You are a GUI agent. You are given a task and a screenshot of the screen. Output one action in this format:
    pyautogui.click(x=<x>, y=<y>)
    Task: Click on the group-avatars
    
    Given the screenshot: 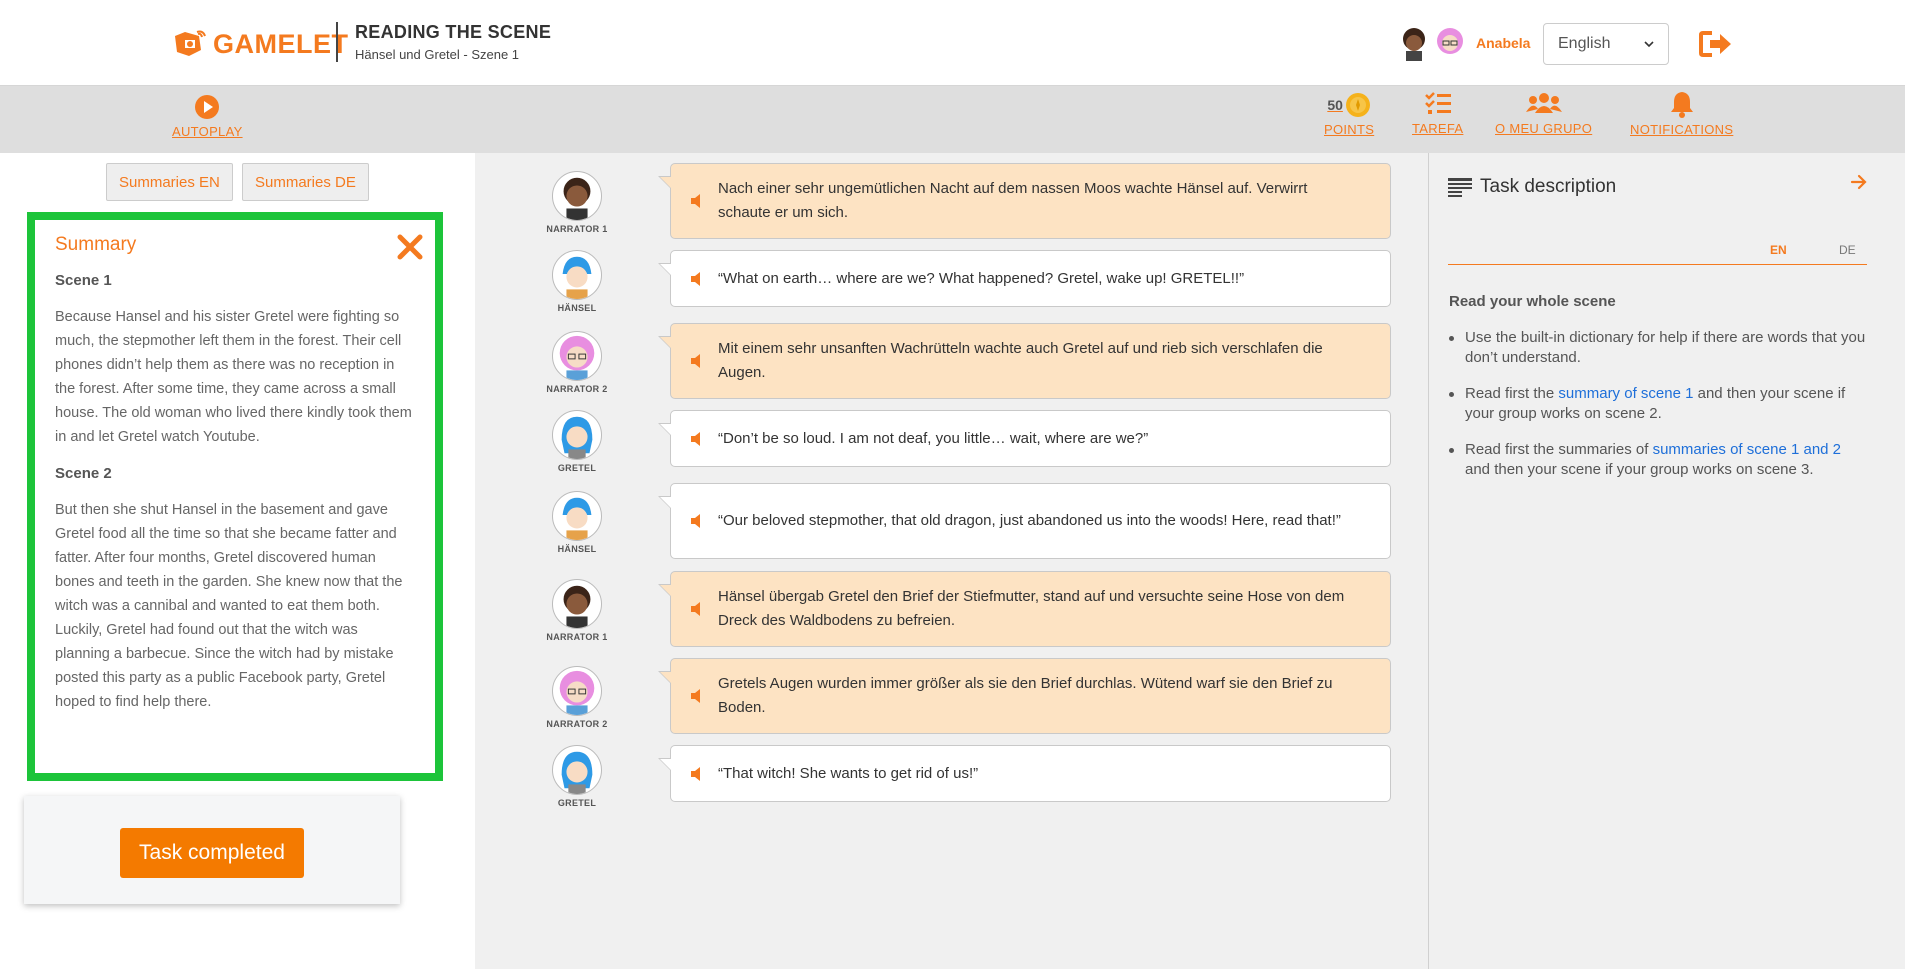 What is the action you would take?
    pyautogui.click(x=1432, y=43)
    